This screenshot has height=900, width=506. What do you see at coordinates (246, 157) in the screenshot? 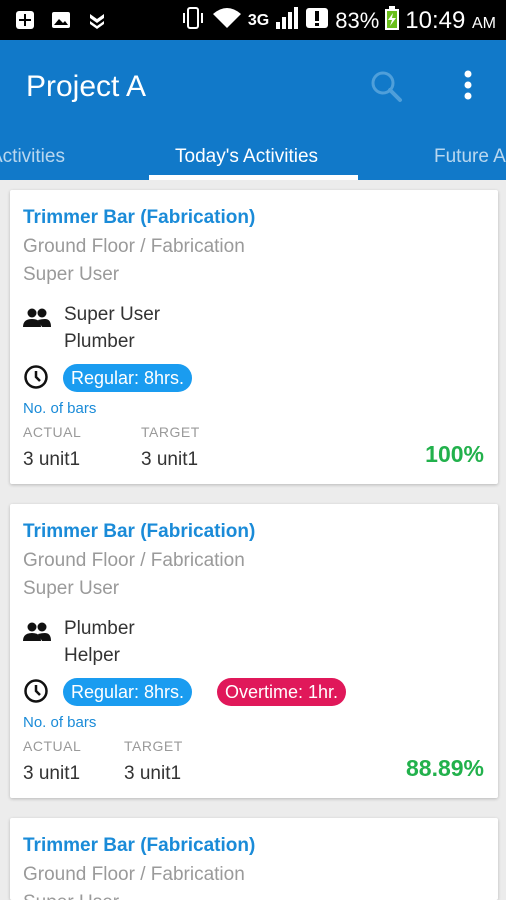
I see `tab-todays-activities: Today's Activities` at bounding box center [246, 157].